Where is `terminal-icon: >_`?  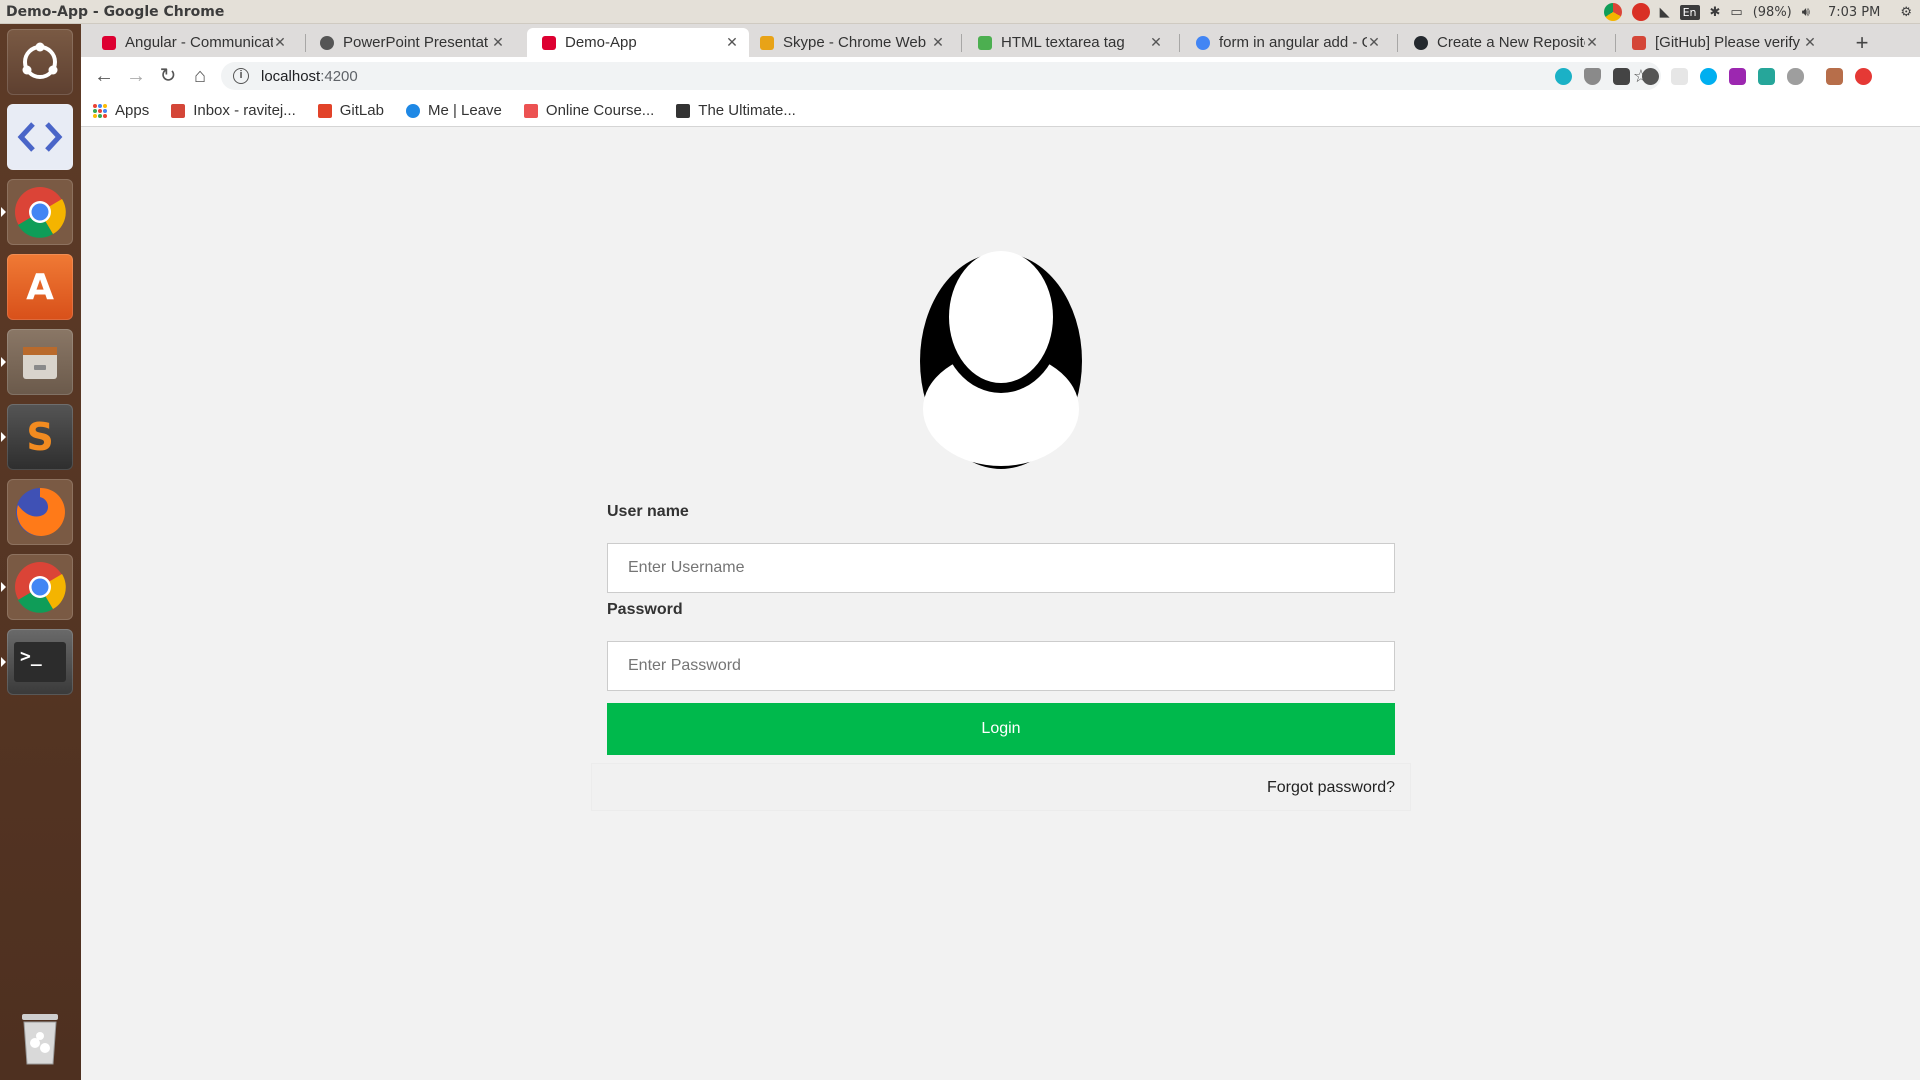 terminal-icon: >_ is located at coordinates (40, 662).